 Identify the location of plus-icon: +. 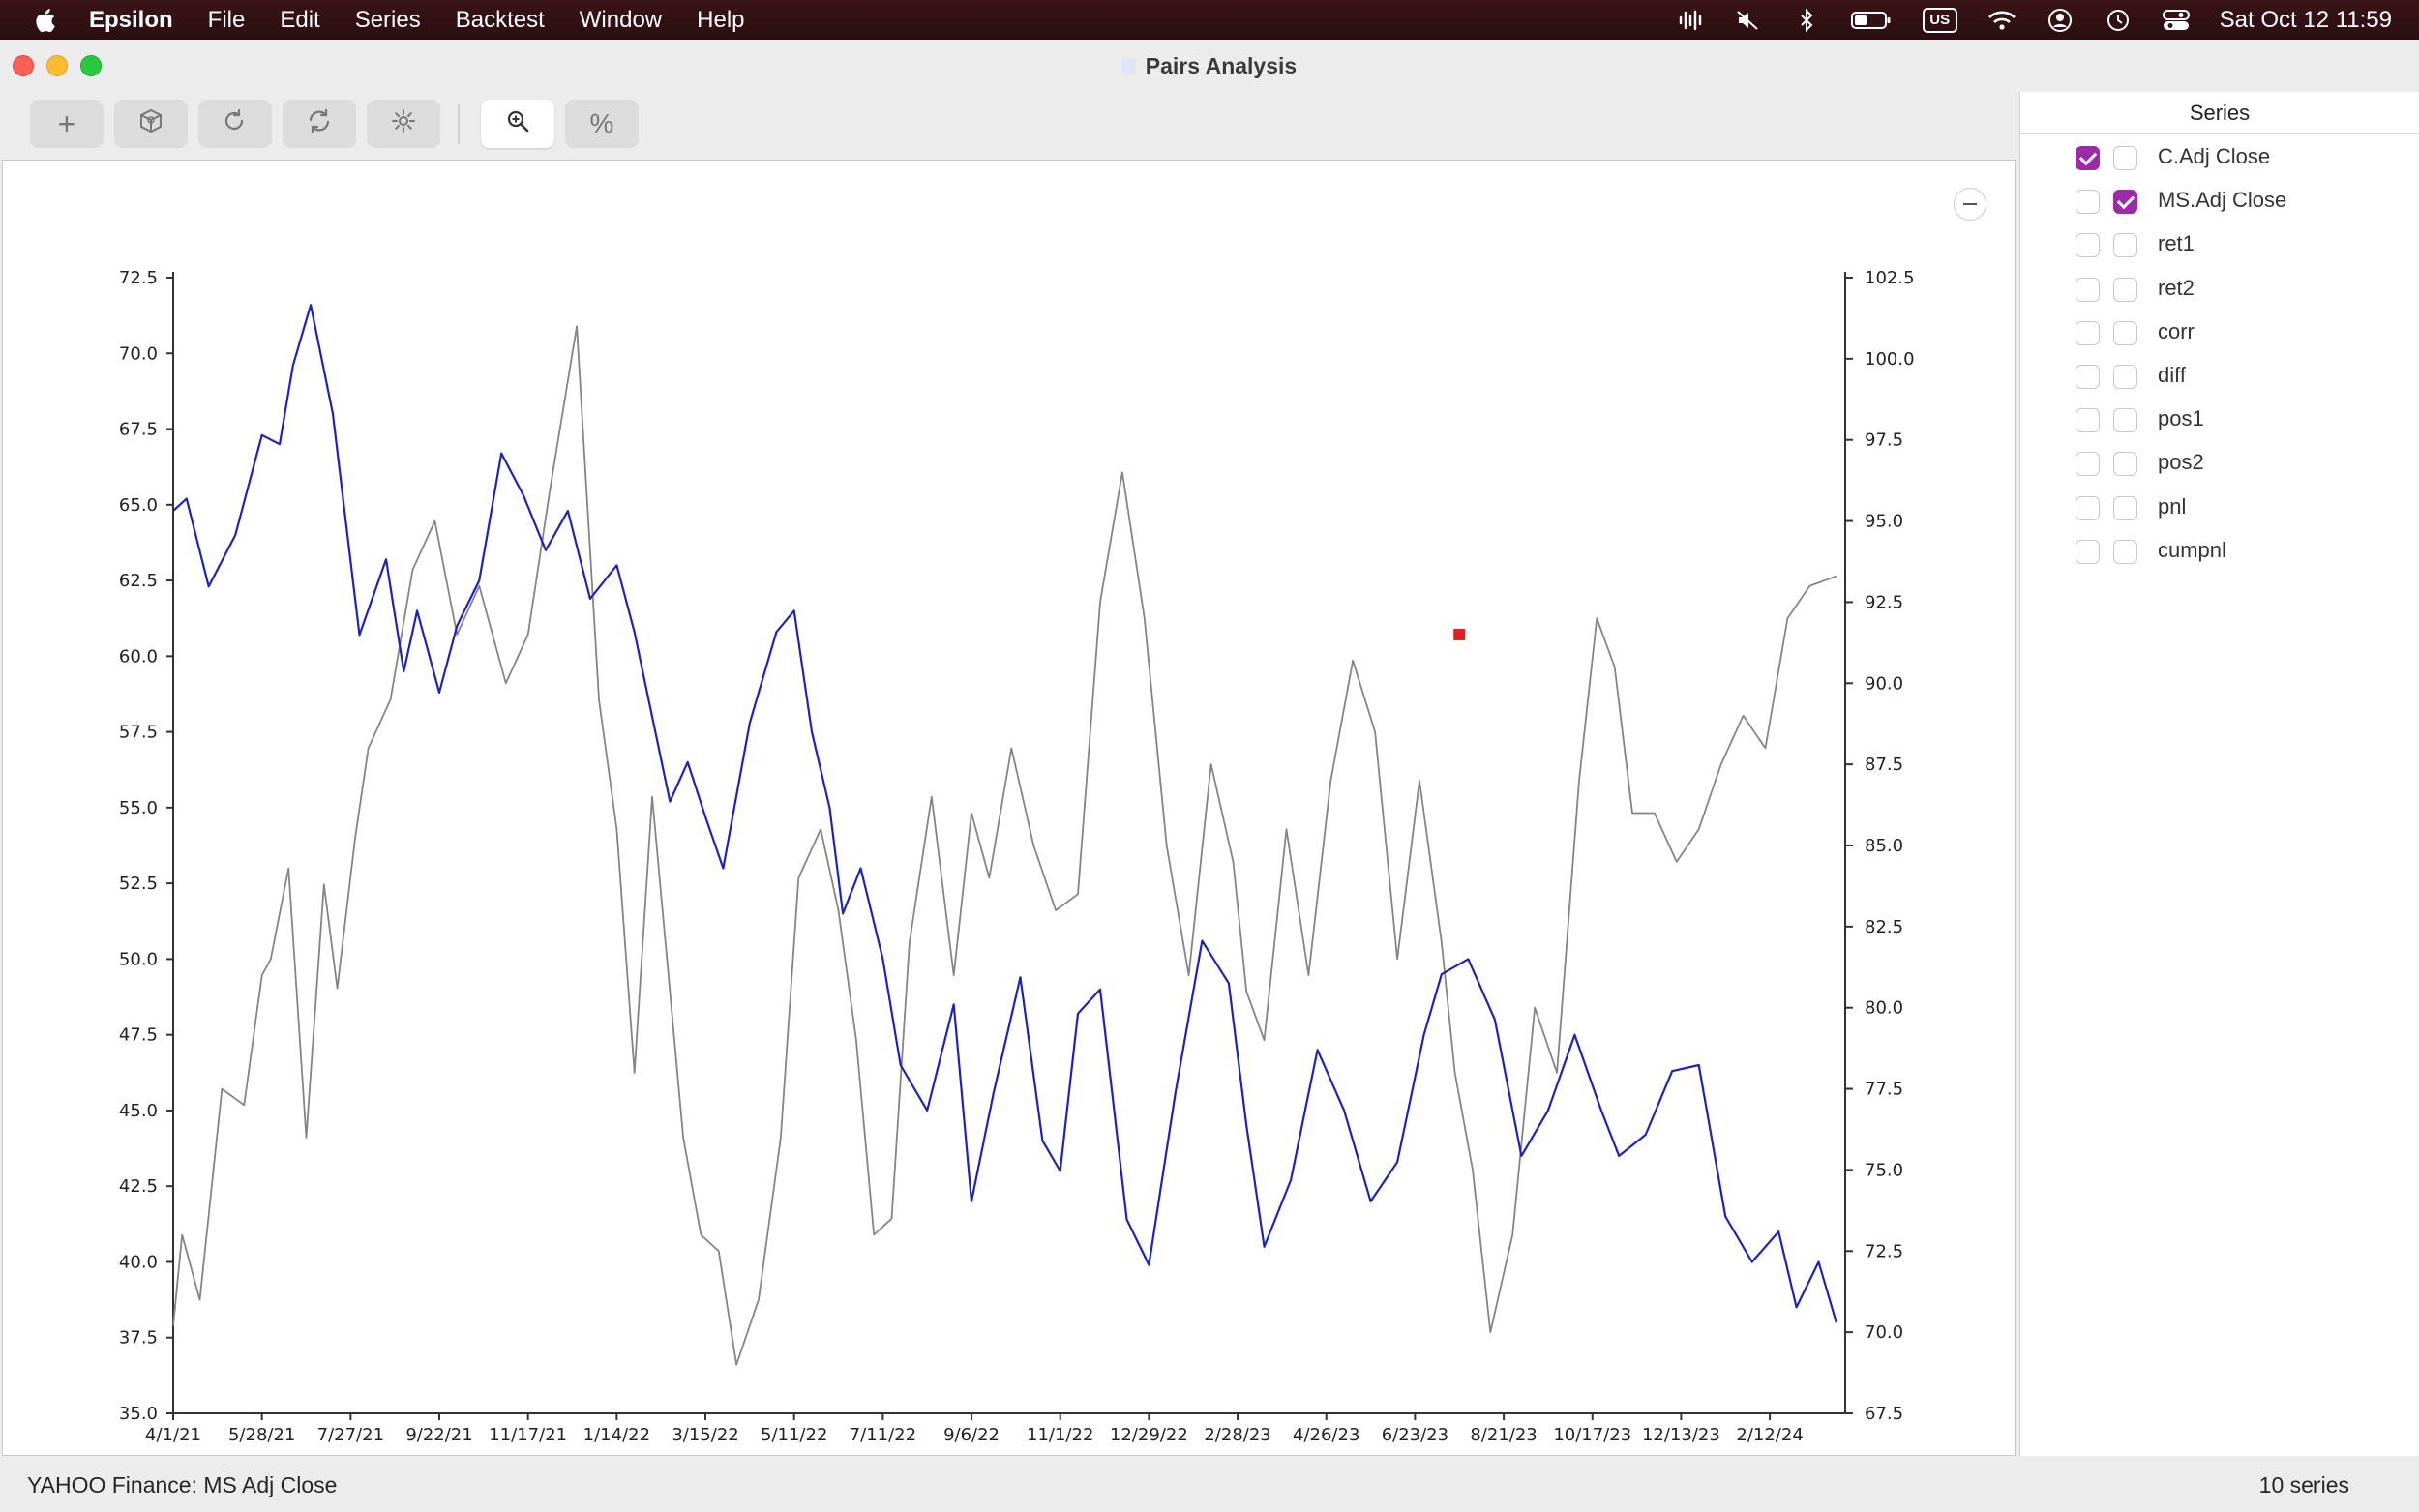
(66, 123).